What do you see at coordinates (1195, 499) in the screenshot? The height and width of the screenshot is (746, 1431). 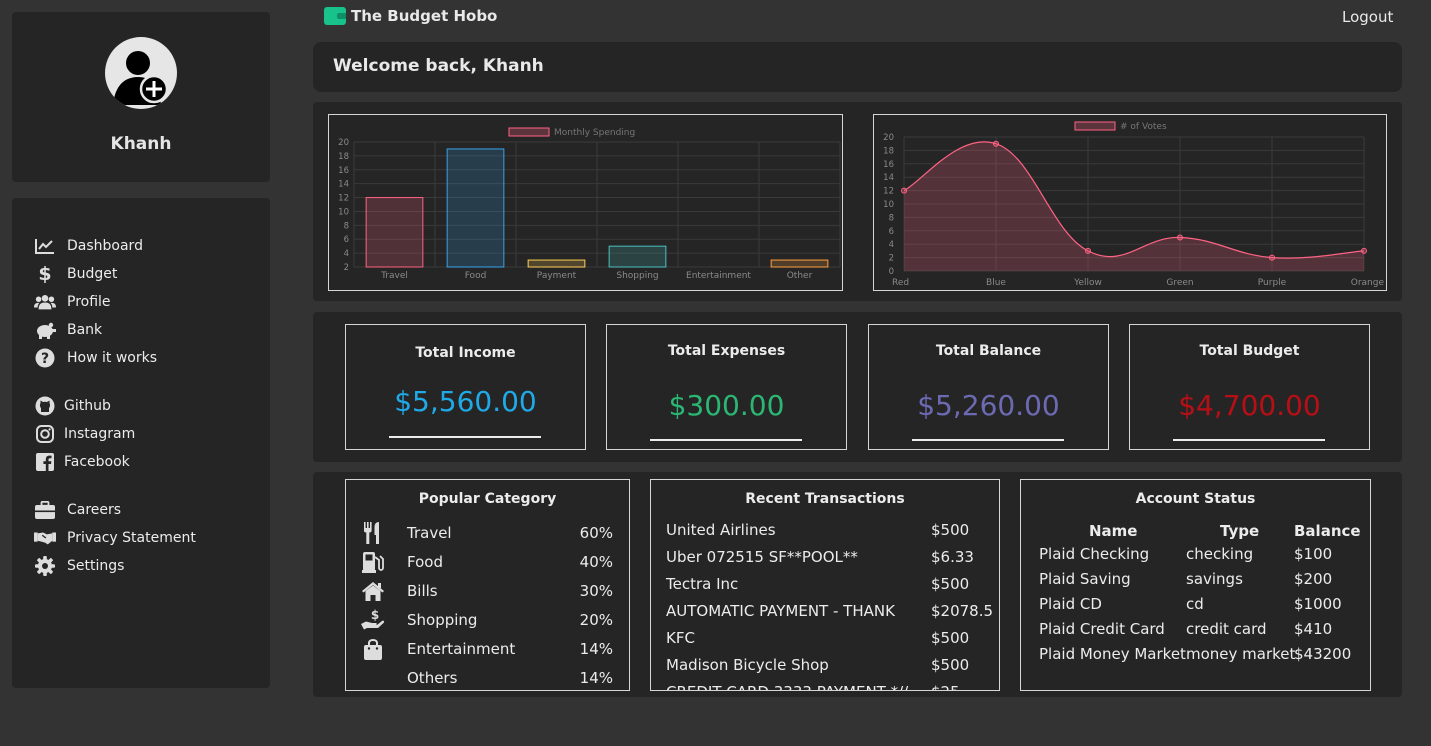 I see `card-title: Account Status` at bounding box center [1195, 499].